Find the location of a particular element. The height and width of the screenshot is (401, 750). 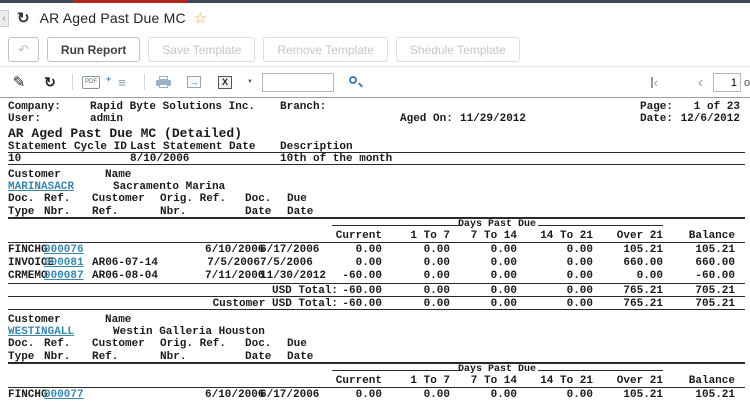

page-number-input is located at coordinates (727, 82).